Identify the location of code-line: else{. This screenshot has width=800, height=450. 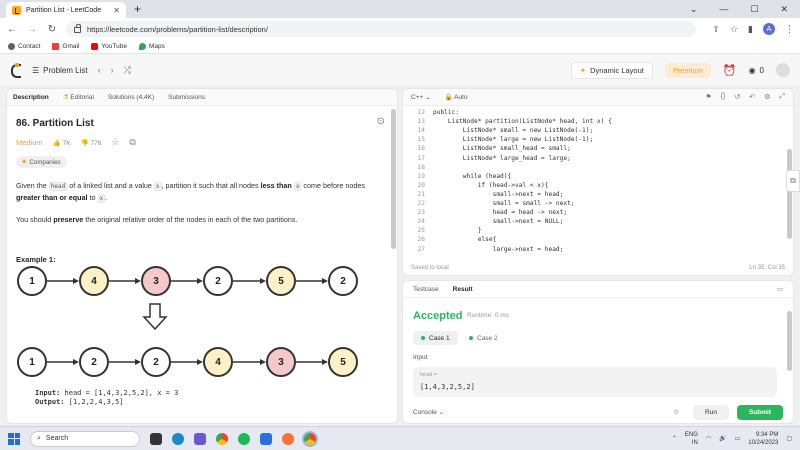
(465, 240).